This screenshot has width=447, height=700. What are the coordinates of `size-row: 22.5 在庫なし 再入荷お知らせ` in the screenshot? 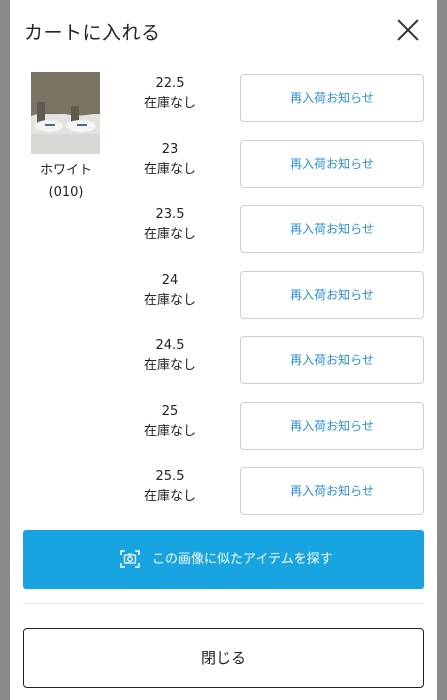 It's located at (275, 98).